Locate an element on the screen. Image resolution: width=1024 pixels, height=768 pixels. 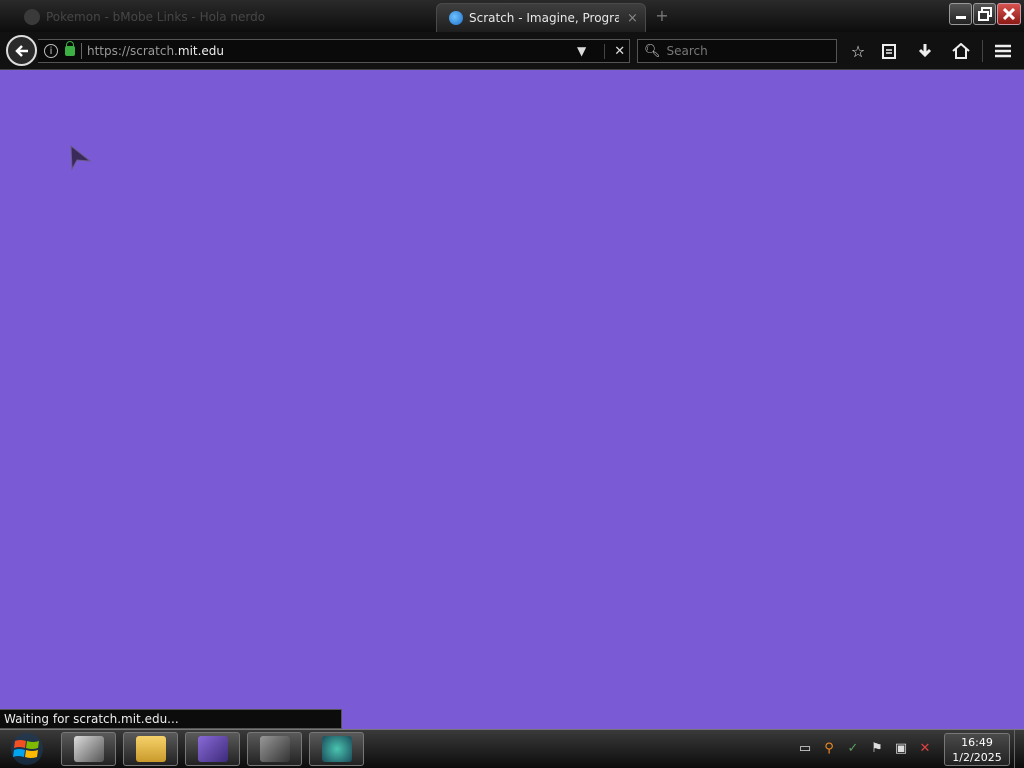
taskbar-app-browser is located at coordinates (336, 749).